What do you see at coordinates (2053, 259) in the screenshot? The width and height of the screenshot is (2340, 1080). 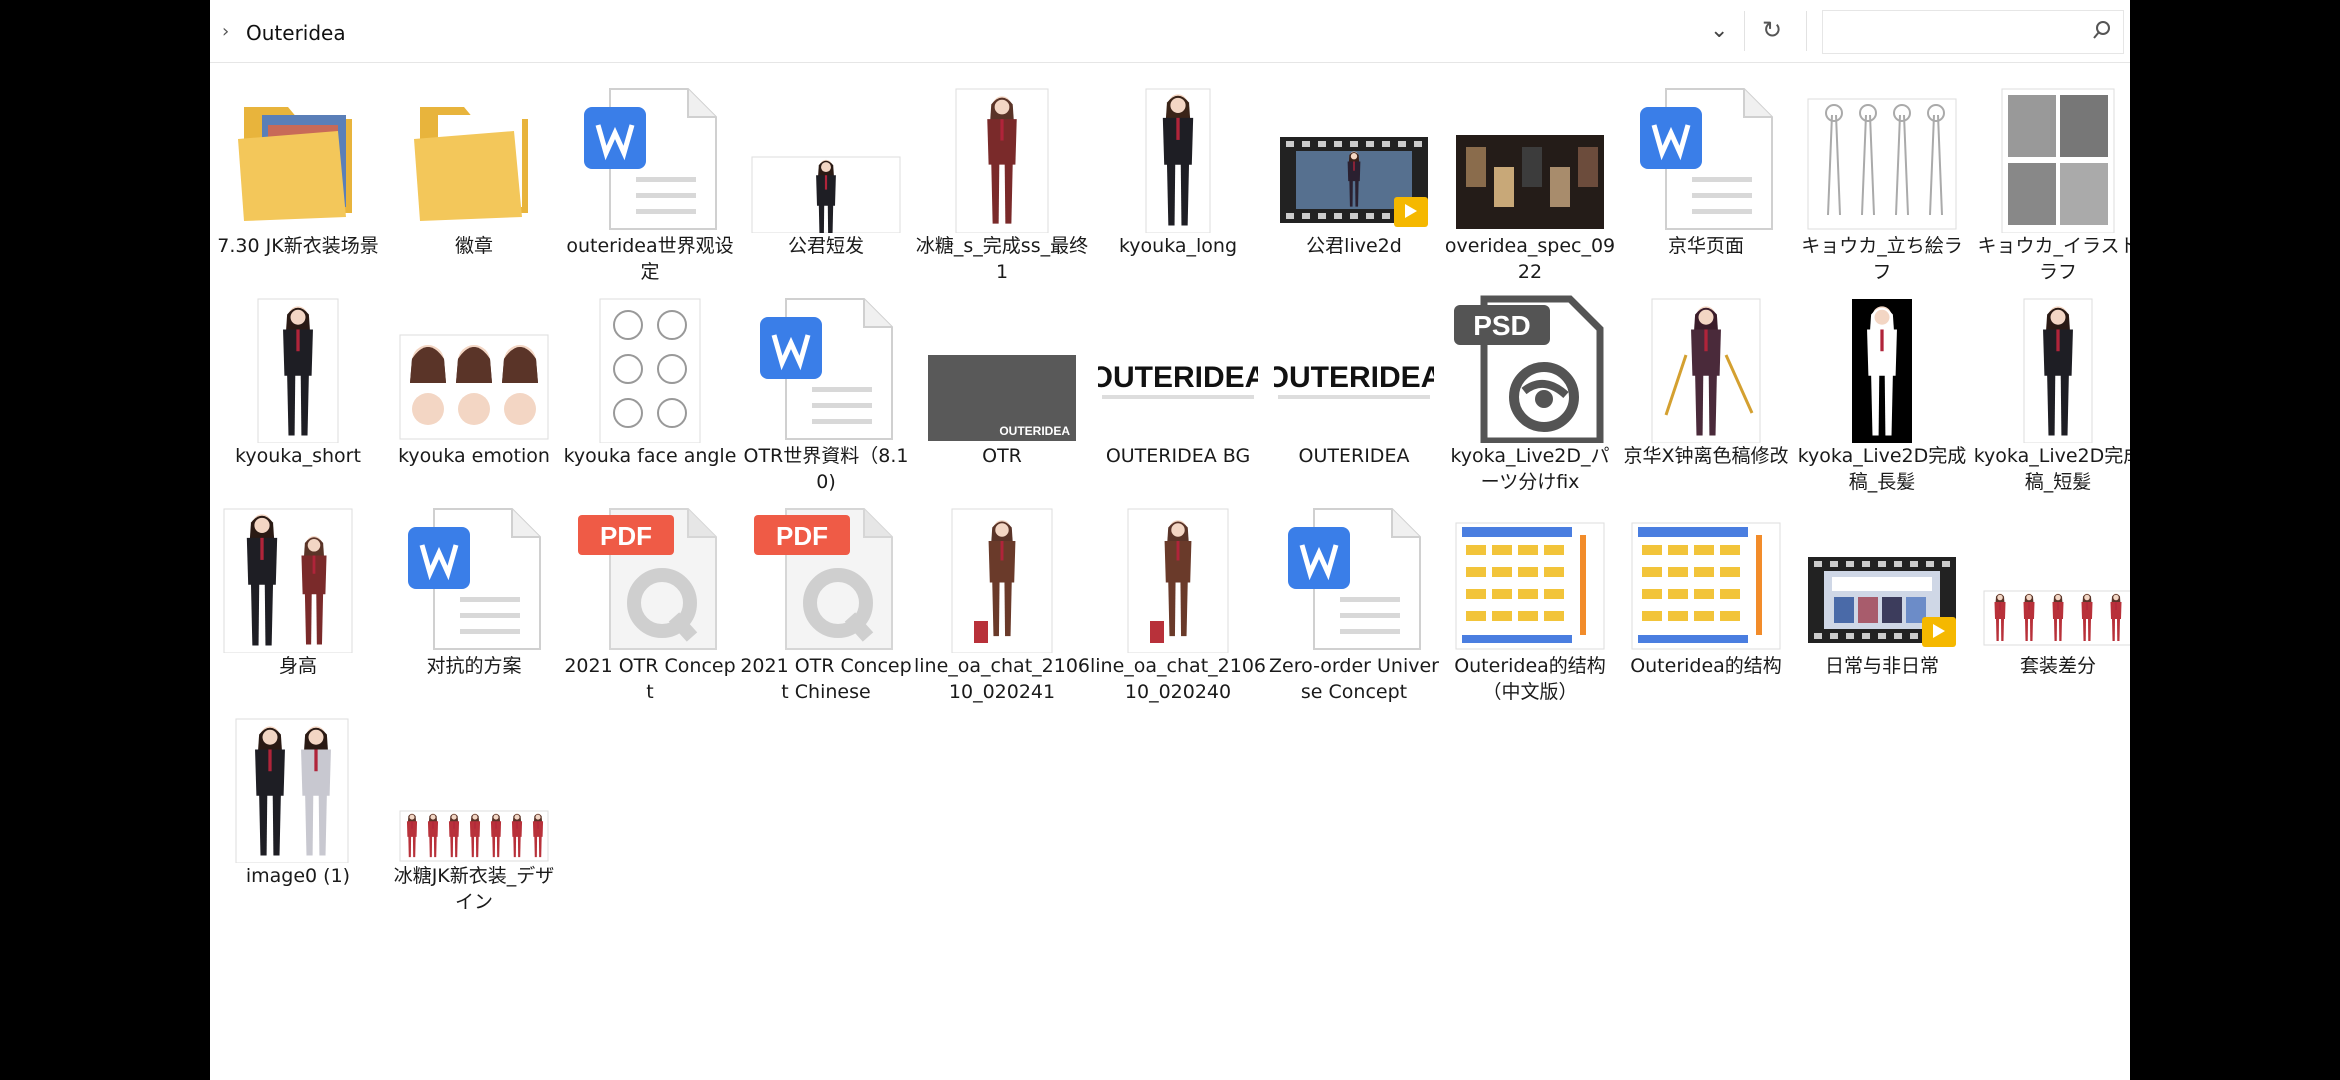 I see `file-name: キョウカ_イラストラフ` at bounding box center [2053, 259].